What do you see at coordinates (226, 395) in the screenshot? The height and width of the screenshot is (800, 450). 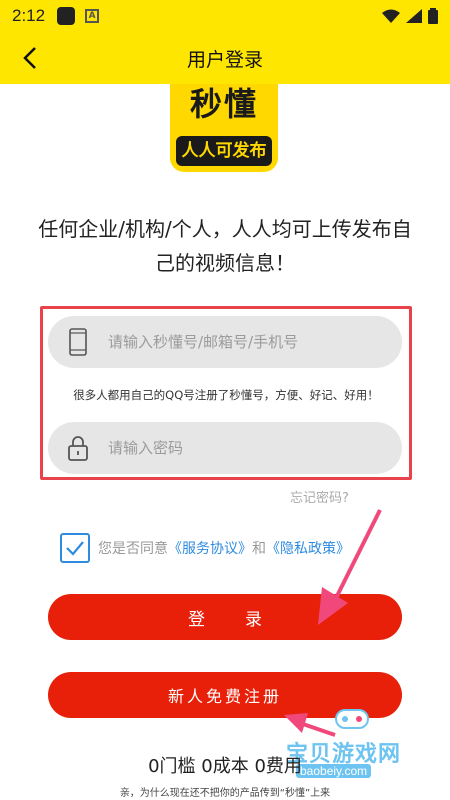 I see `account-tip: 很多人都用自己的QQ号注册了秒懂号，方便、好记、好用！` at bounding box center [226, 395].